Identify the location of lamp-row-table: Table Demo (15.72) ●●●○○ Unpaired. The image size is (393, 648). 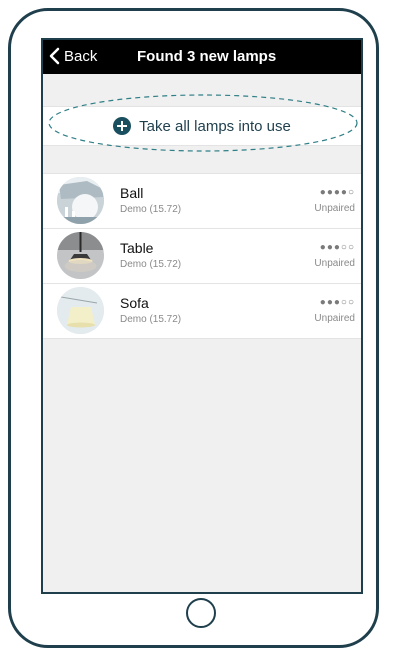
(202, 256).